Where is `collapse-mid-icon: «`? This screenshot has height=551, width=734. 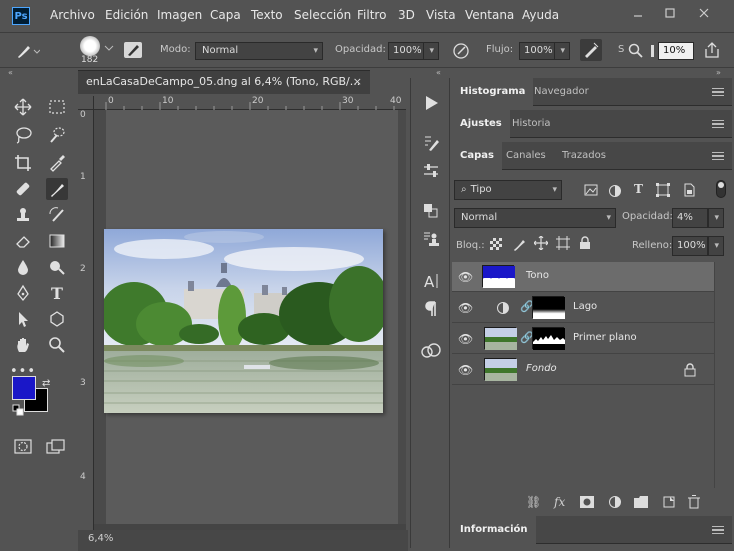 collapse-mid-icon: « is located at coordinates (438, 72).